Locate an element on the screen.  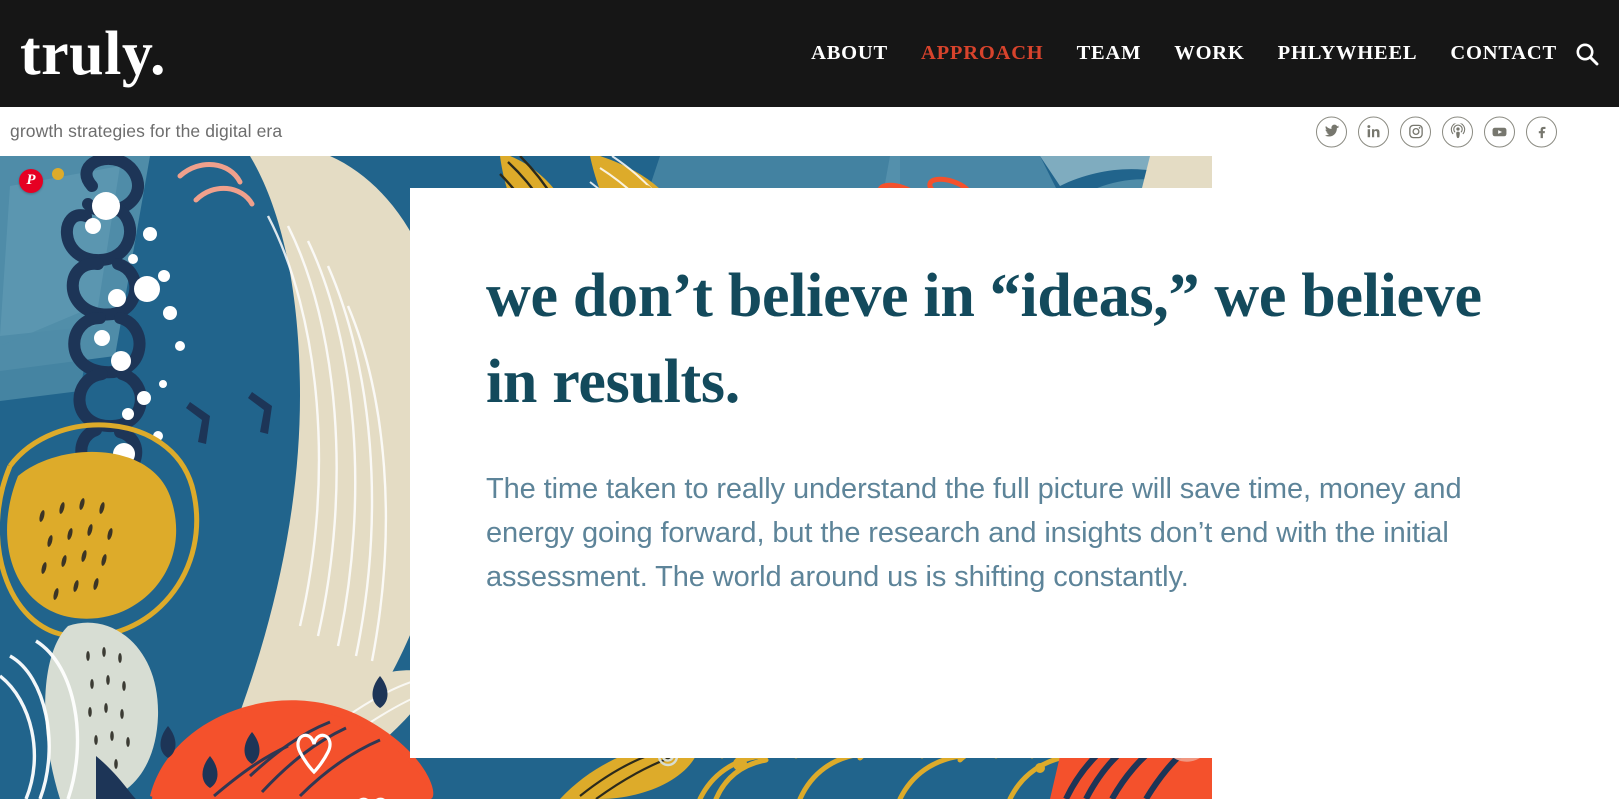
nav-item-phlywheel: PHLYWHEEL is located at coordinates (1348, 53).